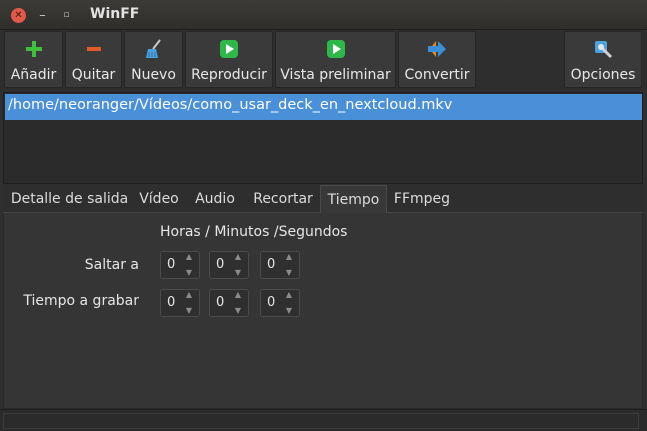 Image resolution: width=647 pixels, height=431 pixels. What do you see at coordinates (180, 265) in the screenshot?
I see `seek-hours-stepper: 0 ▲ ▼` at bounding box center [180, 265].